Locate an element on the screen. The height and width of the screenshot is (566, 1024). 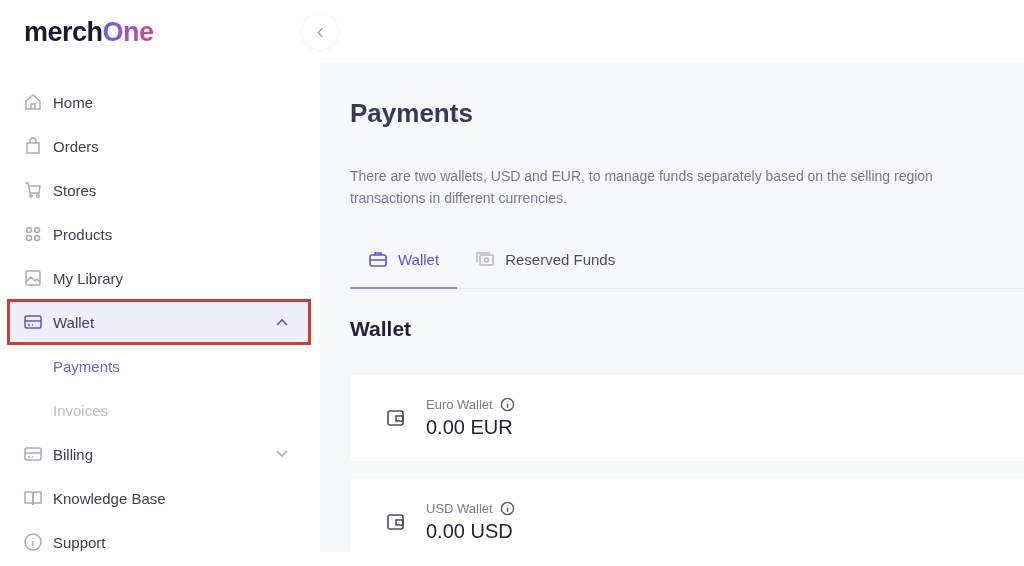
sidebar-item: Billing is located at coordinates (159, 454).